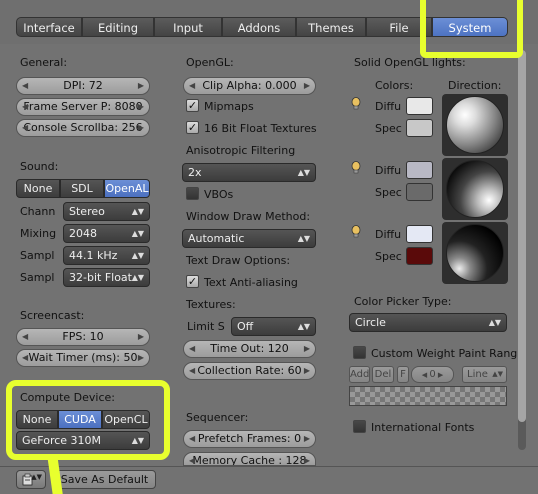  Describe the element at coordinates (83, 86) in the screenshot. I see `dpi-field: ◀ DPI: 72 ▶` at that location.